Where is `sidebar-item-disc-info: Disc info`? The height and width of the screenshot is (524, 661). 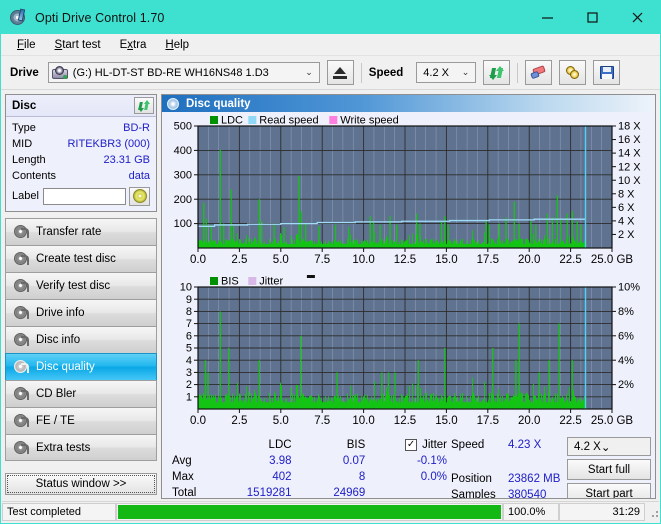 sidebar-item-disc-info: Disc info is located at coordinates (81, 339).